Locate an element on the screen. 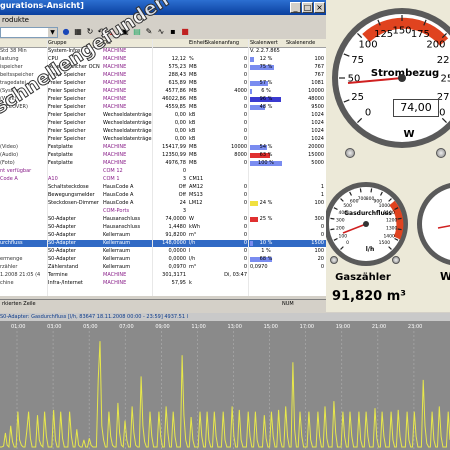 This screenshot has width=450, height=450. table-cell: Kellerraum is located at coordinates (117, 243).